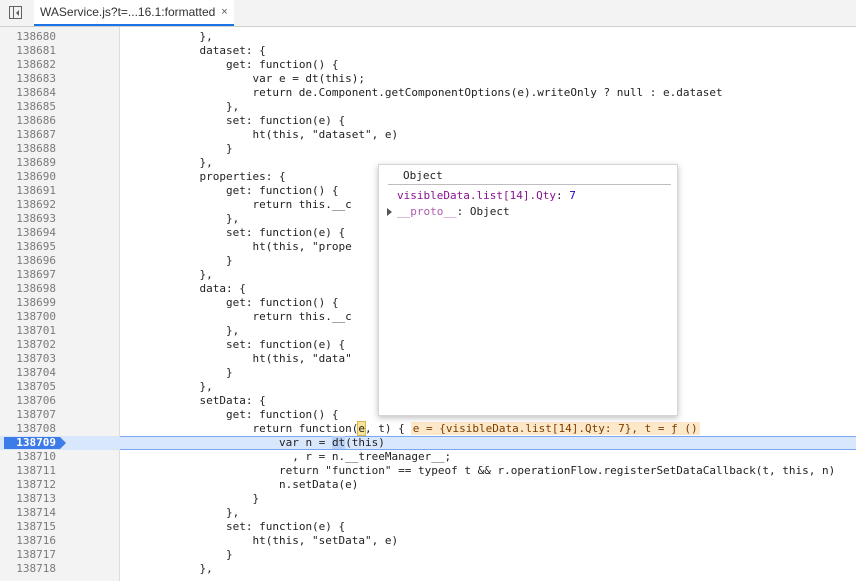  Describe the element at coordinates (428, 51) in the screenshot. I see `code-line: 138681 dataset: {` at that location.